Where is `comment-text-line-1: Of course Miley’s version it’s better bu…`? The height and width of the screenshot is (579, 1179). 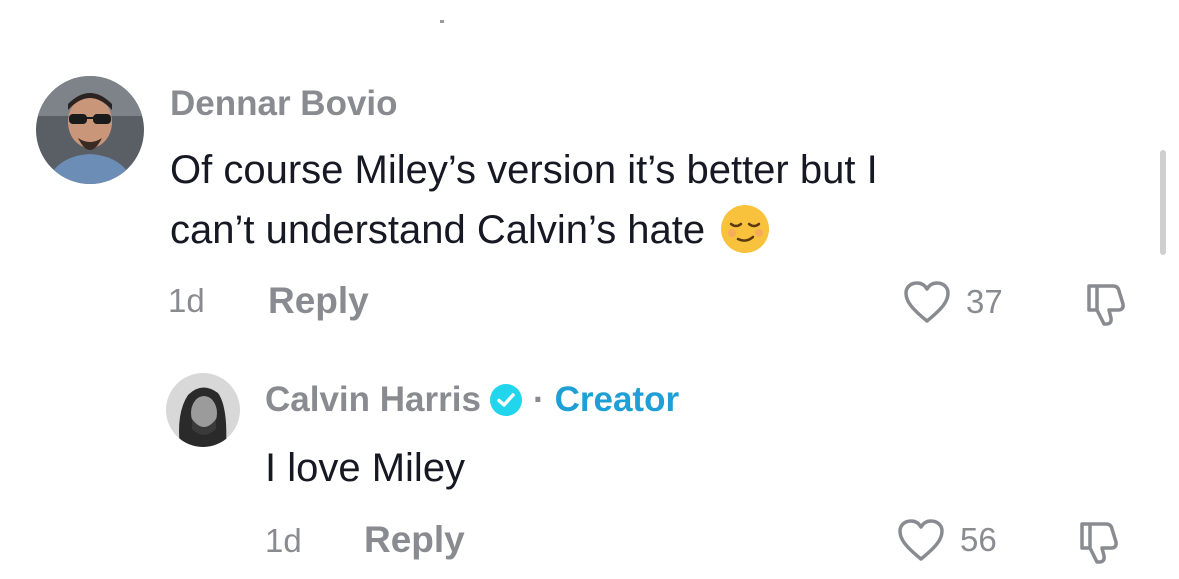 comment-text-line-1: Of course Miley’s version it’s better bu… is located at coordinates (524, 170).